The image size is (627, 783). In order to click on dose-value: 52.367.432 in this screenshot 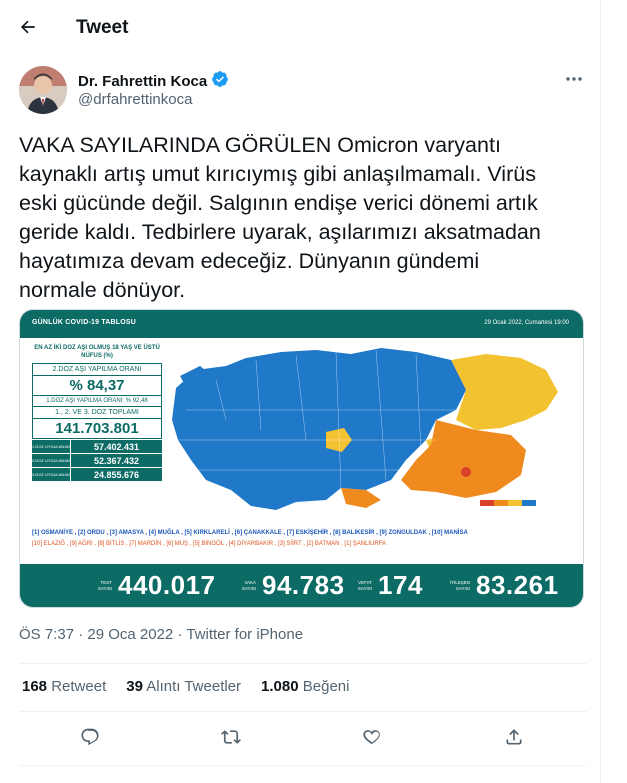, I will do `click(116, 460)`.